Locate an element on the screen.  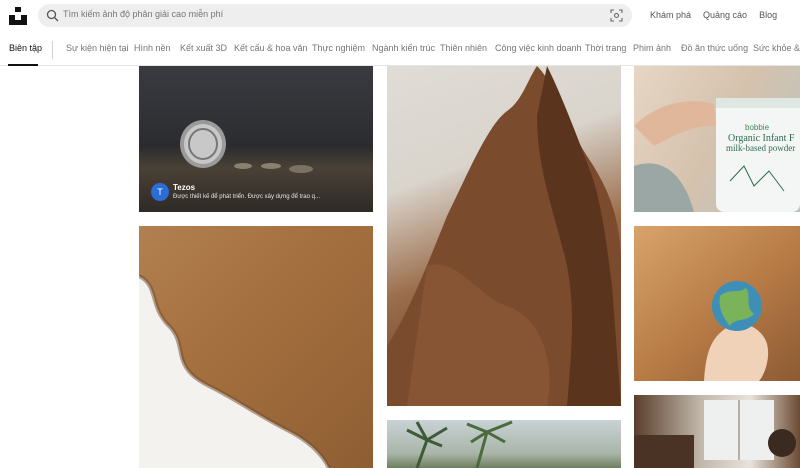
unsplash-logo-icon is located at coordinates (18, 16).